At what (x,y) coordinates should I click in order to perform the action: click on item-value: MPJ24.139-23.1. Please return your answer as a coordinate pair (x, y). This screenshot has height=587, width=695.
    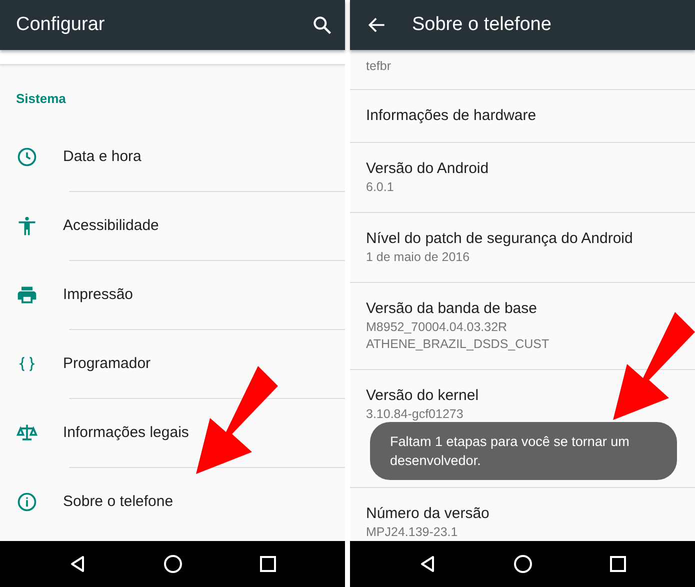
    Looking at the image, I should click on (412, 532).